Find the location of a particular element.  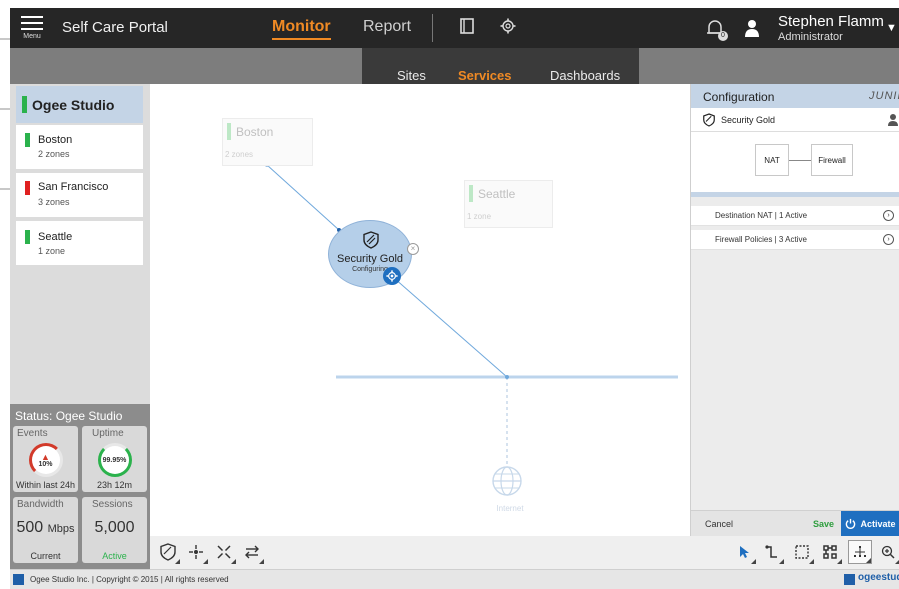

config-row-firewall-policies: Firewall Policies | 3 Active › is located at coordinates (795, 240).